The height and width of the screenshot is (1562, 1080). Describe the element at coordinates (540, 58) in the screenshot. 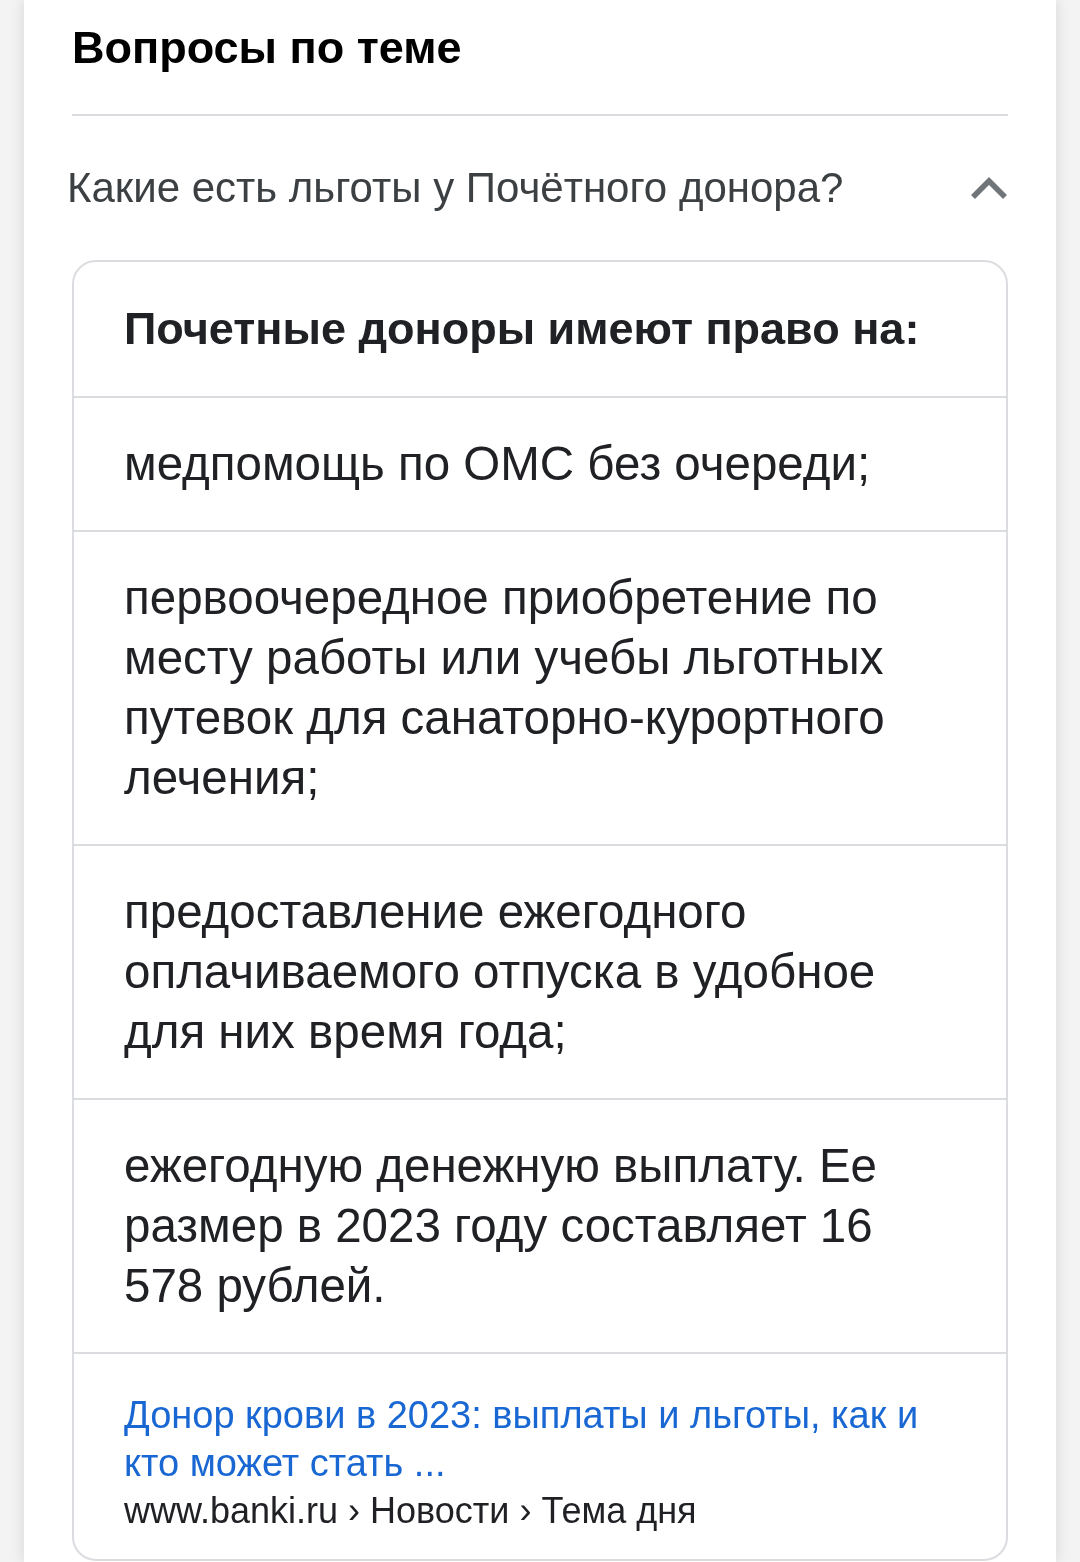

I see `section-title: Вопросы по теме` at that location.